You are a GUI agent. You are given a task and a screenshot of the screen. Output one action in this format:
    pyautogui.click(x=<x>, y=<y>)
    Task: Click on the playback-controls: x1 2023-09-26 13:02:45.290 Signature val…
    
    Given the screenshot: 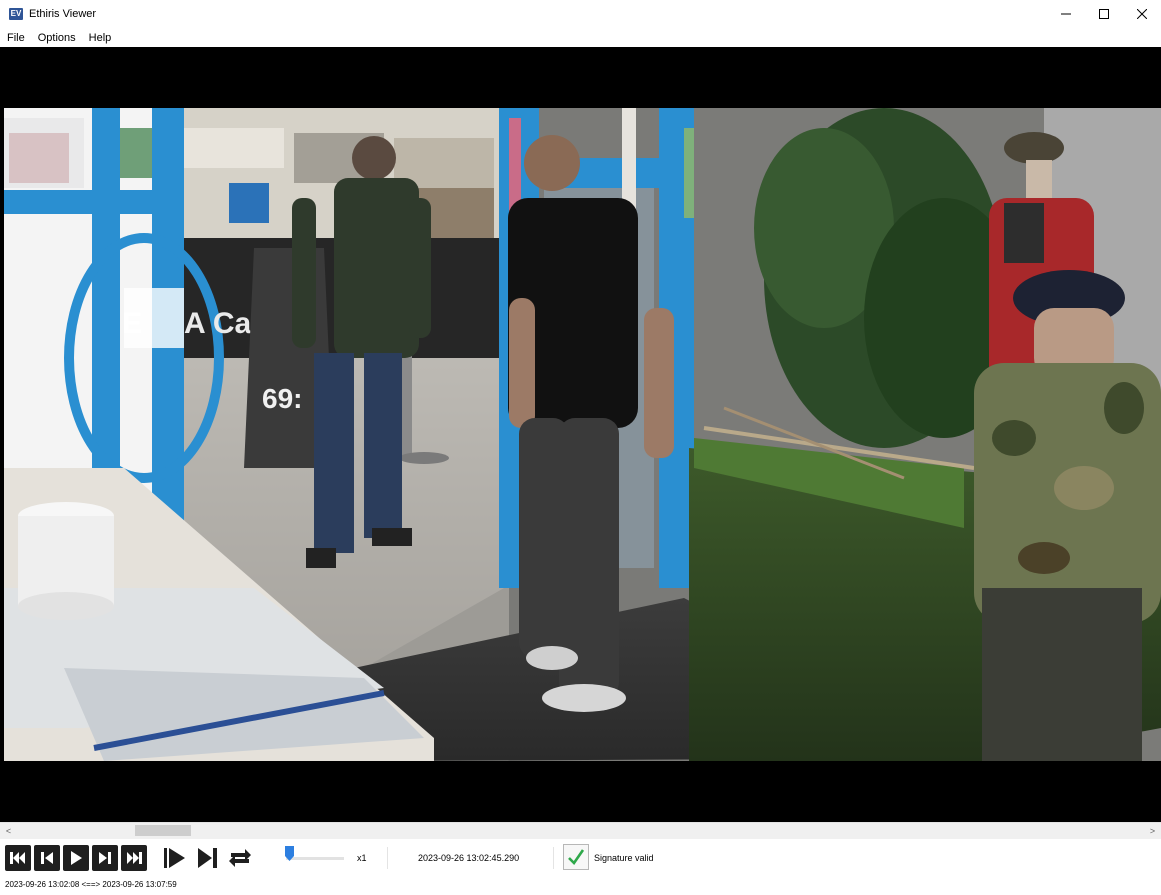 What is the action you would take?
    pyautogui.click(x=580, y=858)
    